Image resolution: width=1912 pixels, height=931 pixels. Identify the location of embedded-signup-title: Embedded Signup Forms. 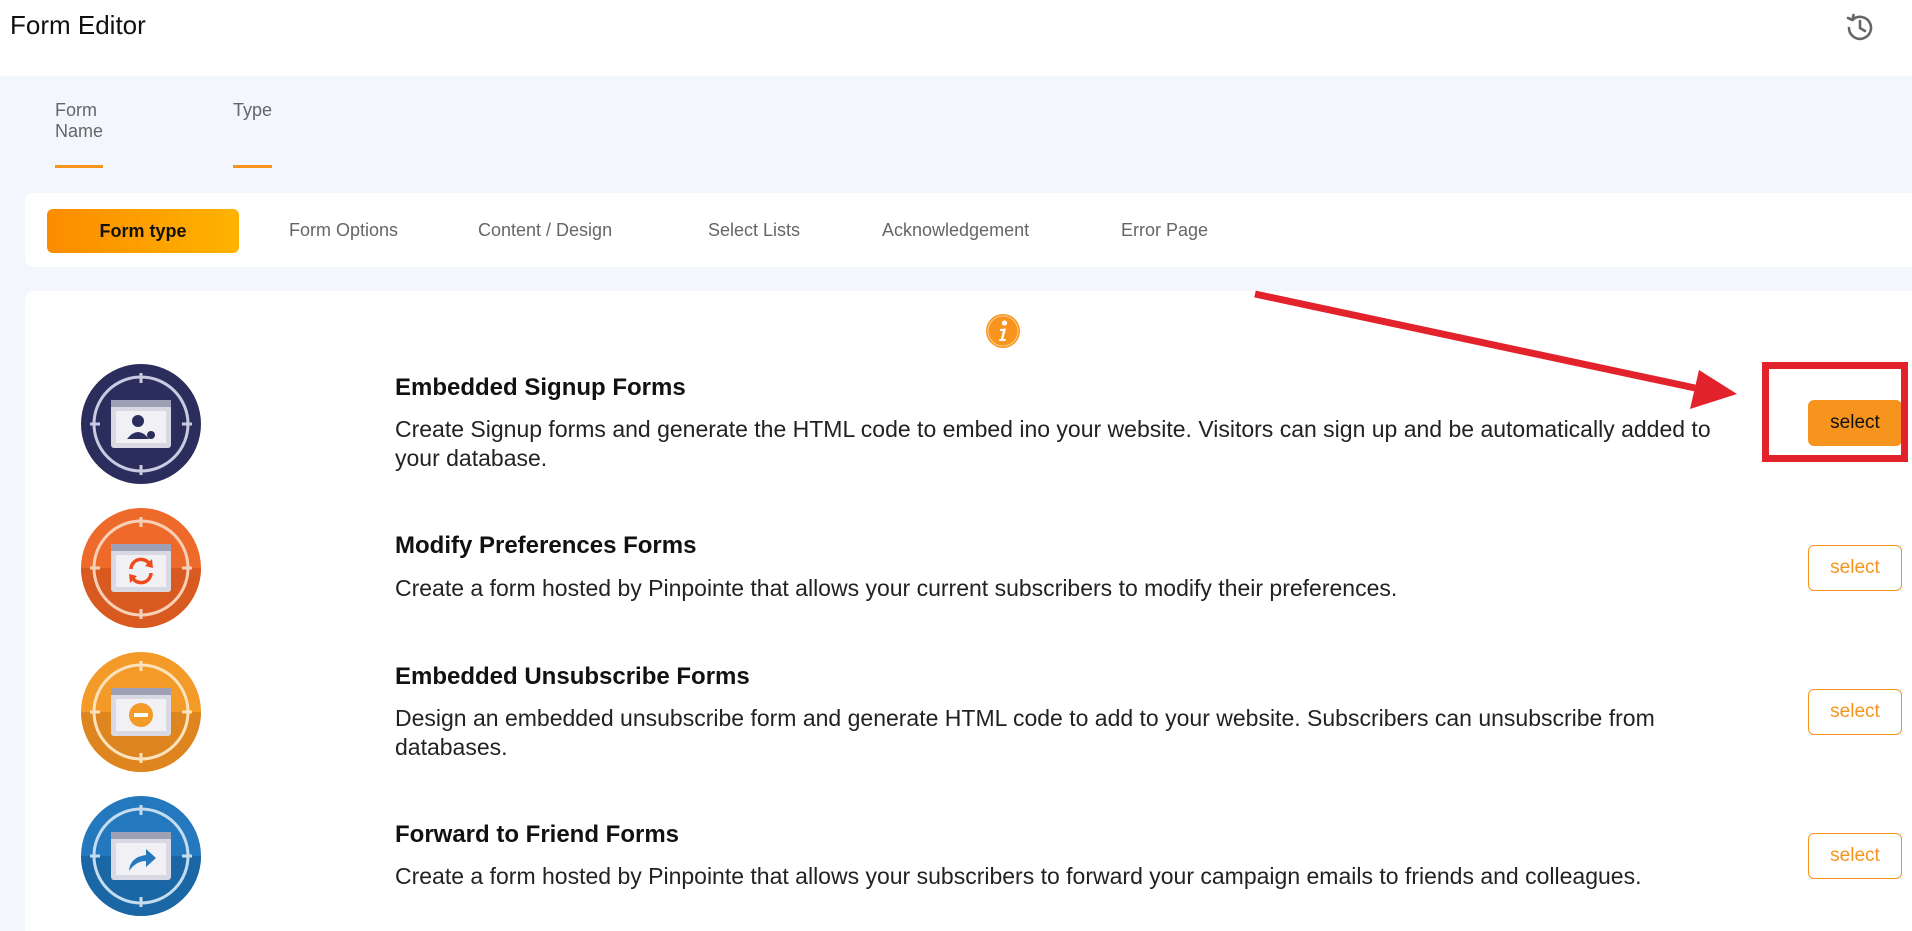
(540, 387).